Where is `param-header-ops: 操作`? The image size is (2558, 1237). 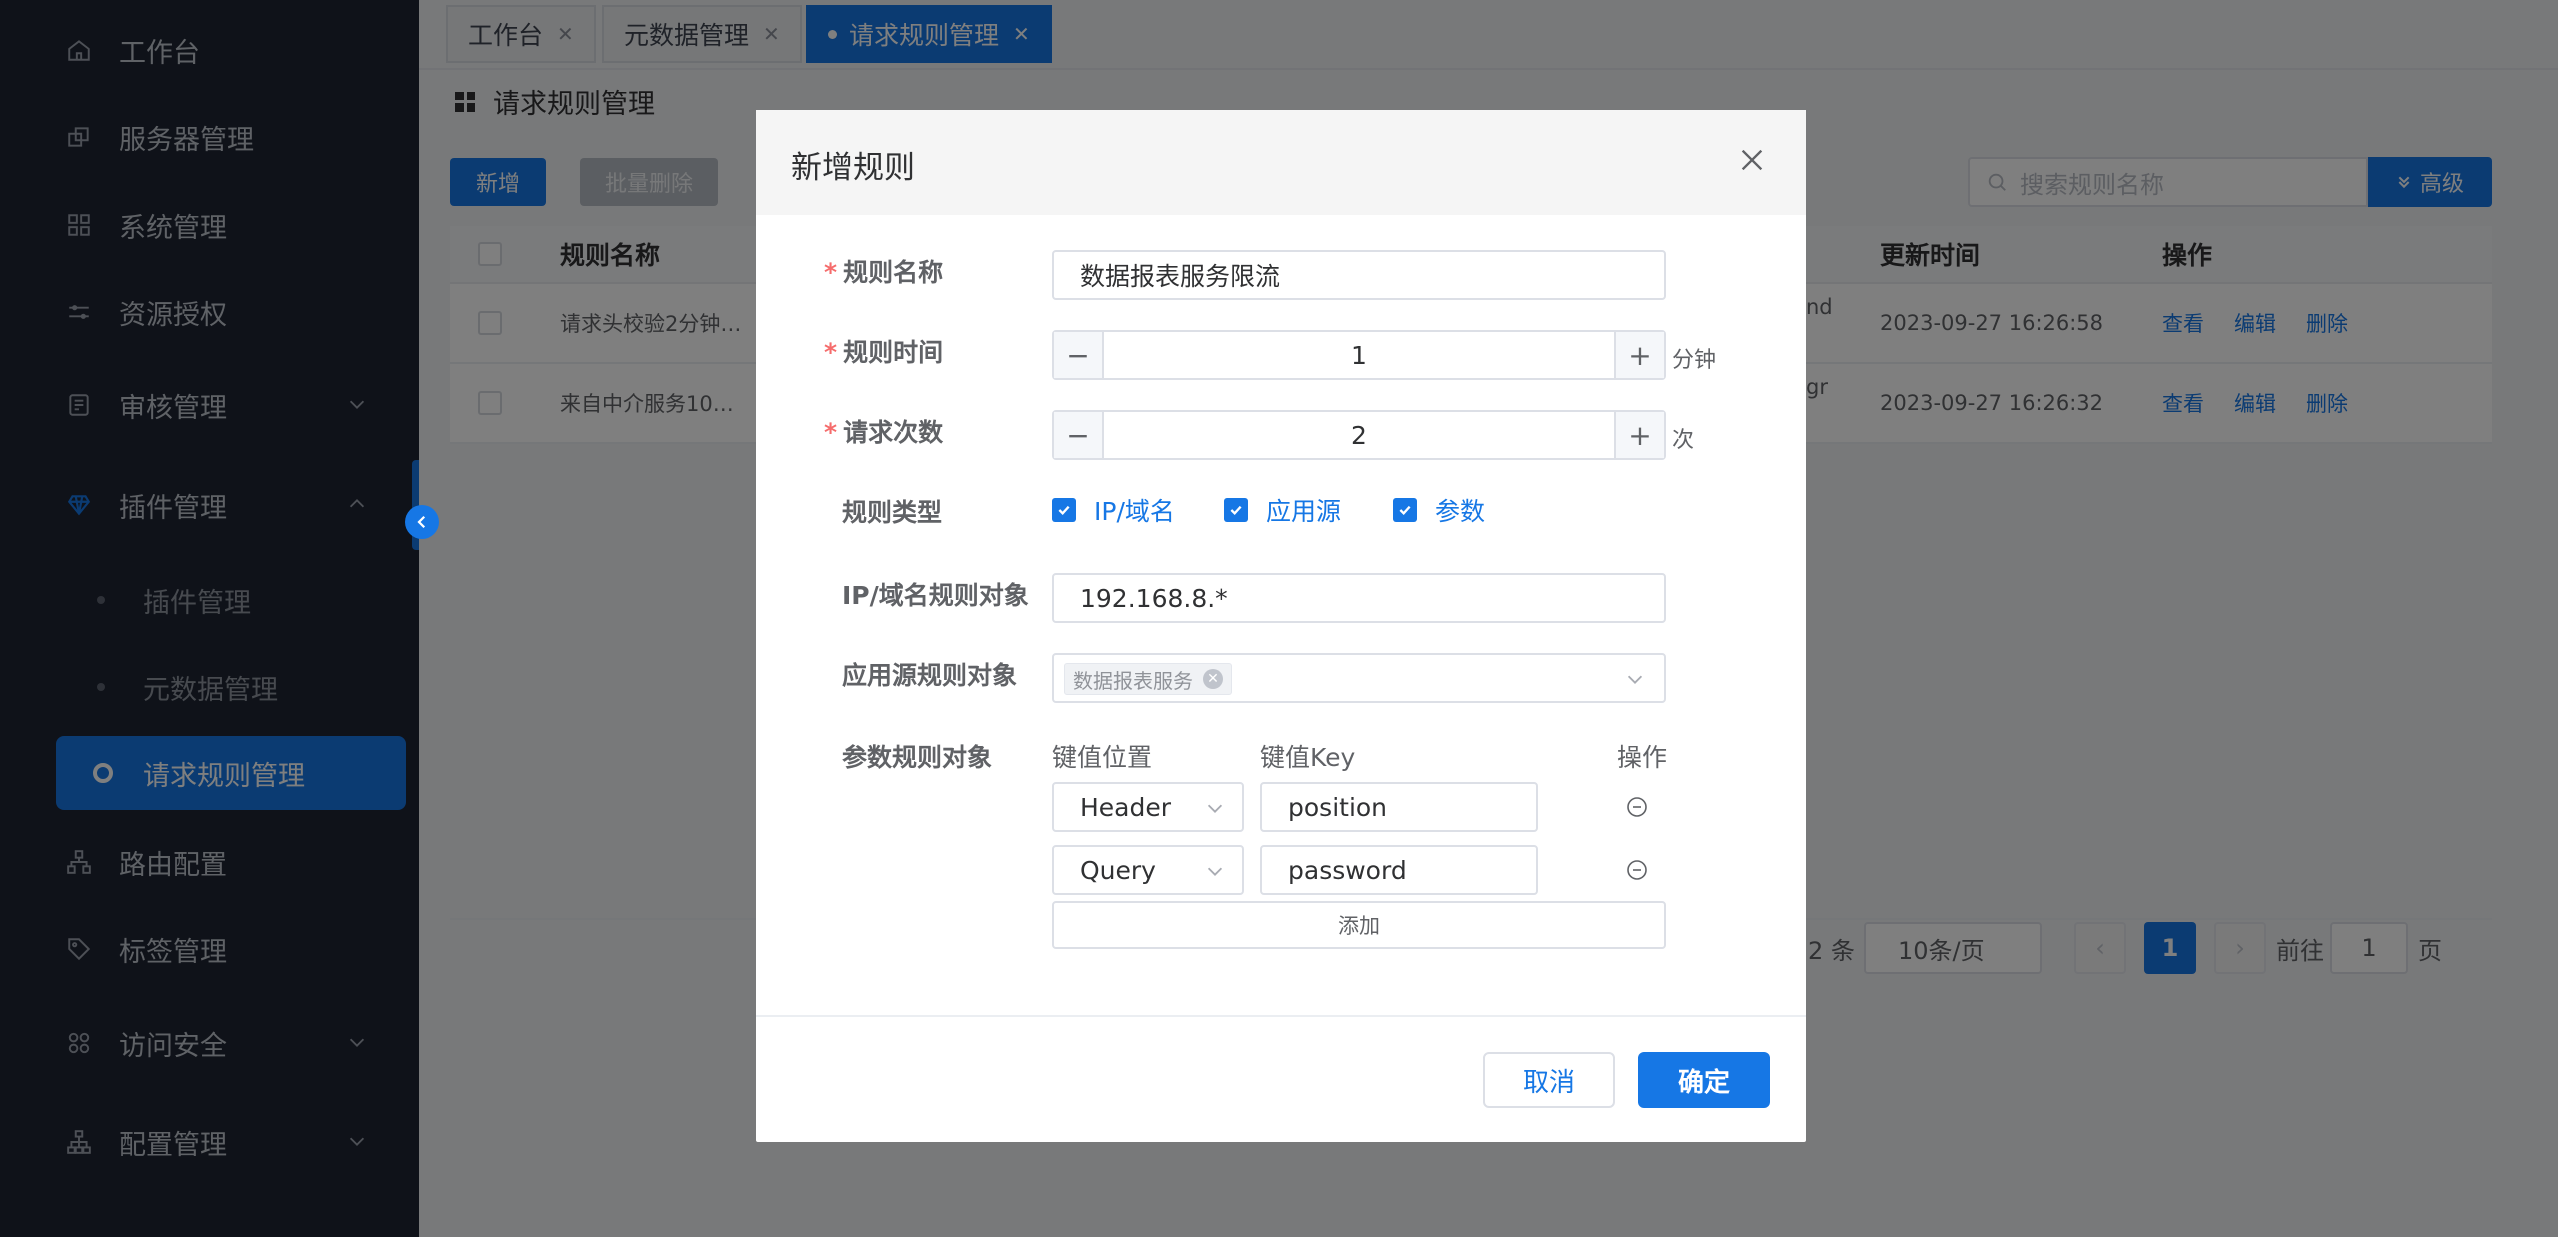
param-header-ops: 操作 is located at coordinates (1642, 757).